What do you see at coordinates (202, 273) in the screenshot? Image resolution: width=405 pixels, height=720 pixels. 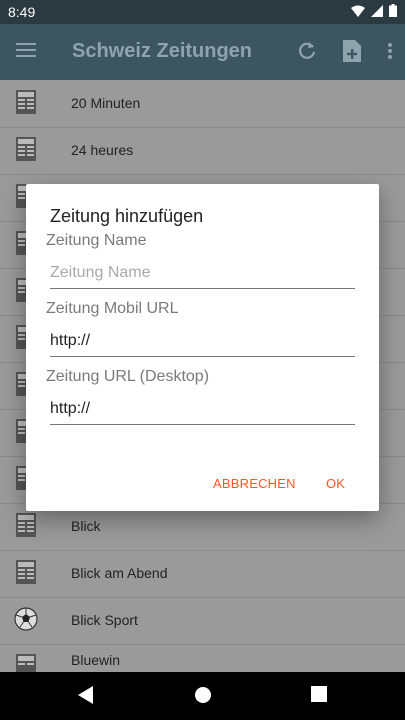 I see `newspaper-name-input` at bounding box center [202, 273].